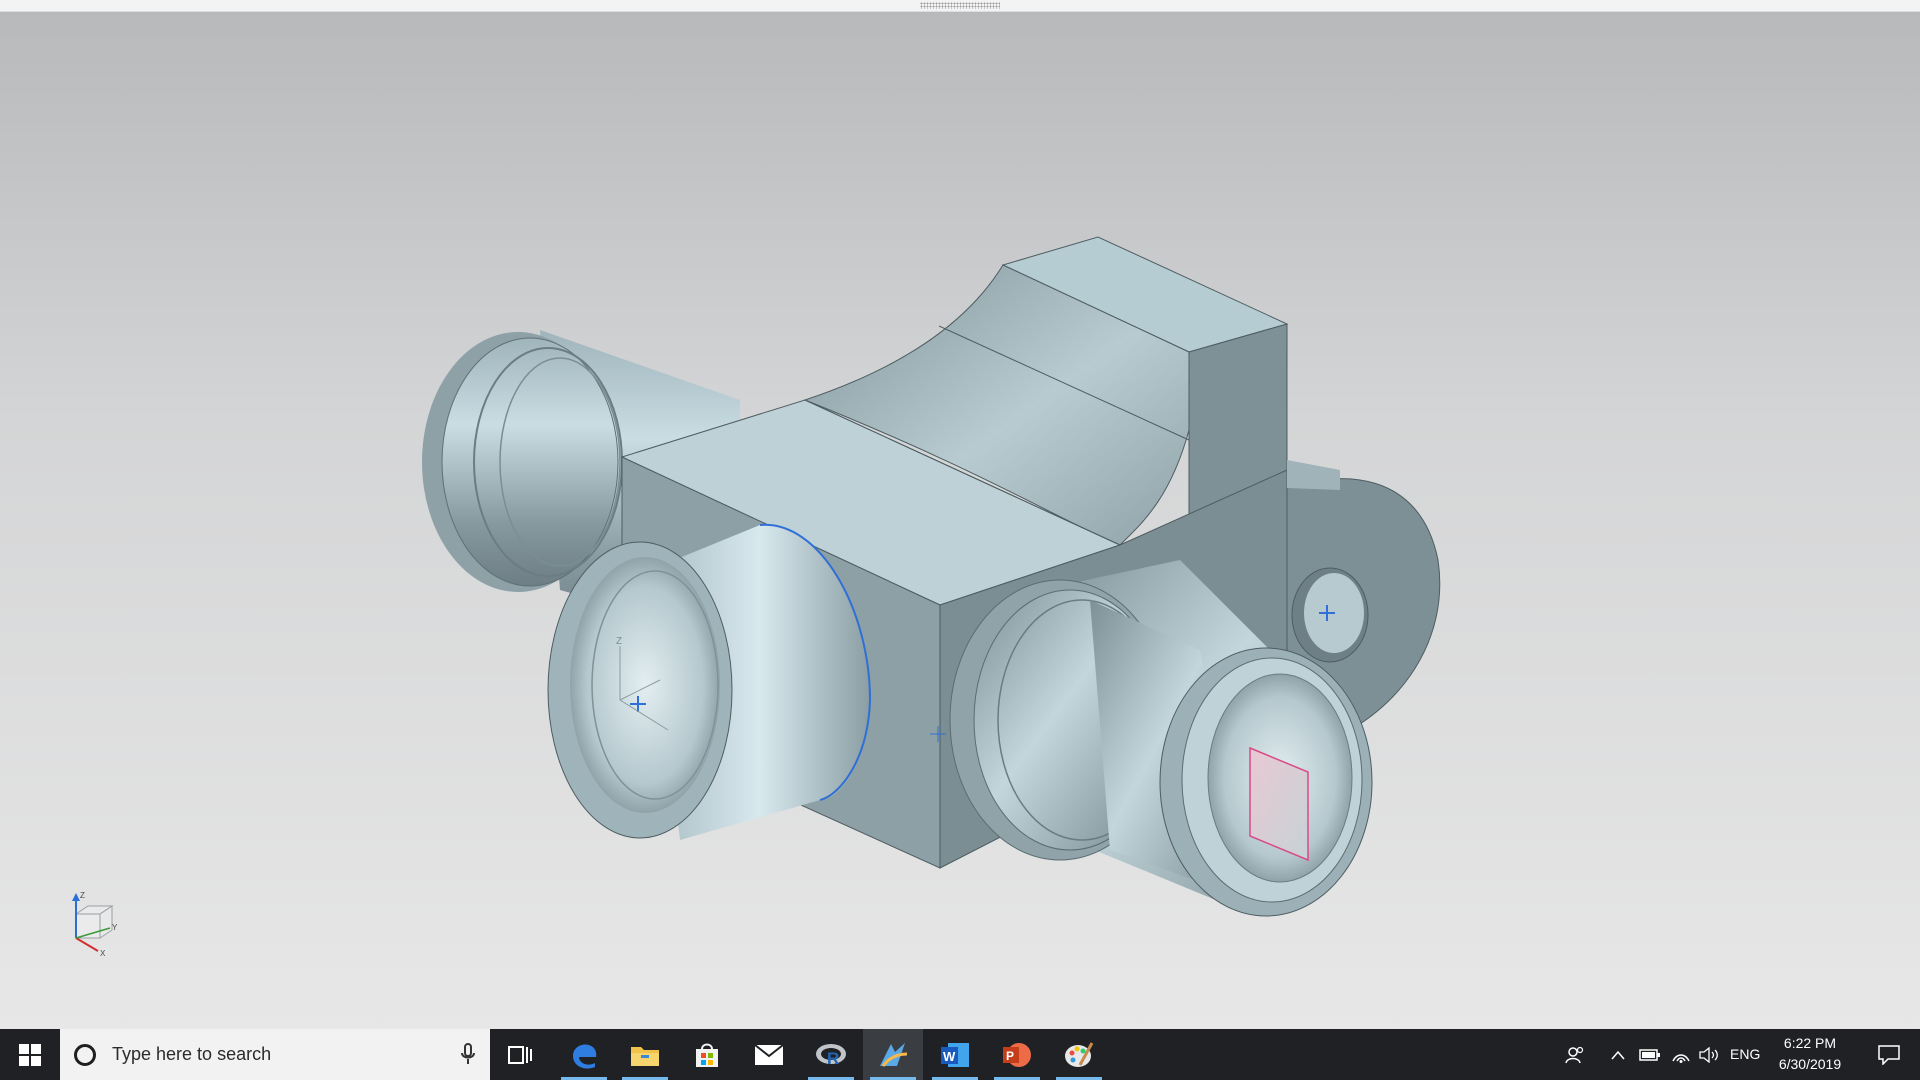  Describe the element at coordinates (97, 934) in the screenshot. I see `view-triad: Z Y X` at that location.